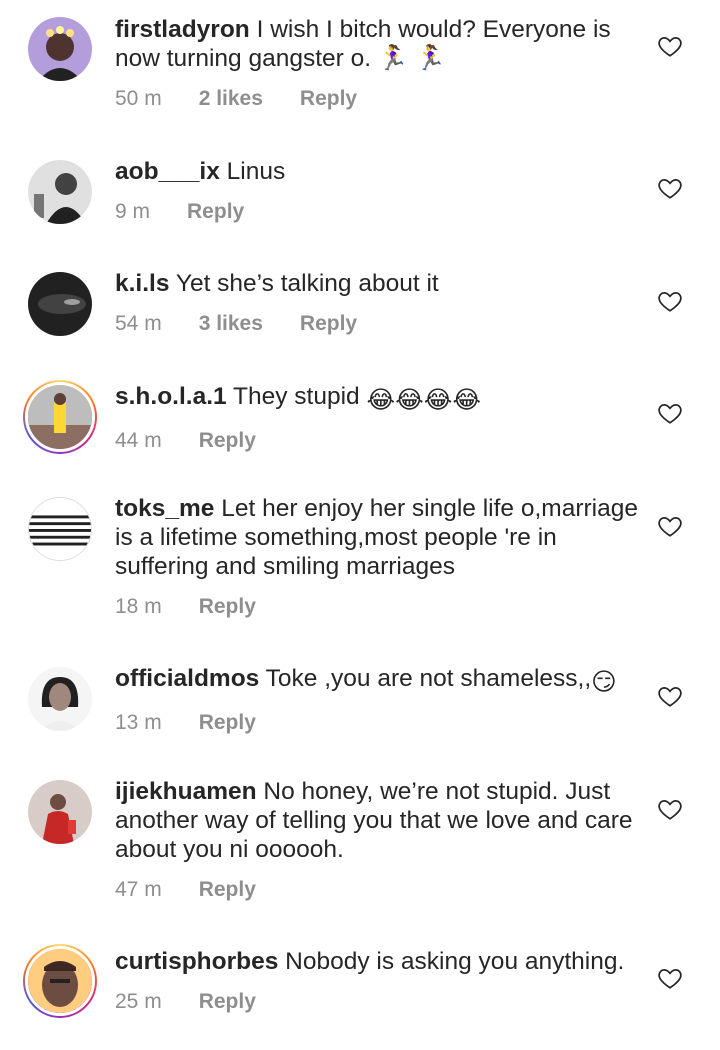 This screenshot has height=1050, width=720. Describe the element at coordinates (451, 961) in the screenshot. I see `comment-content: Nobody is asking you anything.` at that location.